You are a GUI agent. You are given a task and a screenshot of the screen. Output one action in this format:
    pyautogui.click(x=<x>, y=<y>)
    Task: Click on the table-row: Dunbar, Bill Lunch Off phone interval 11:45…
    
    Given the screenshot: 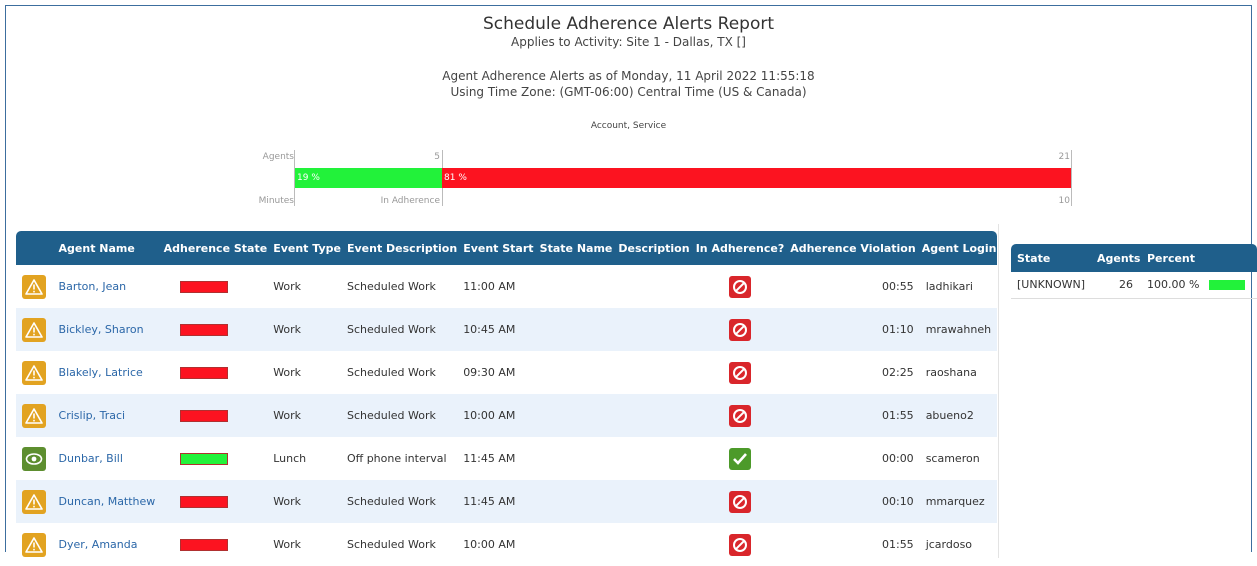 What is the action you would take?
    pyautogui.click(x=506, y=458)
    